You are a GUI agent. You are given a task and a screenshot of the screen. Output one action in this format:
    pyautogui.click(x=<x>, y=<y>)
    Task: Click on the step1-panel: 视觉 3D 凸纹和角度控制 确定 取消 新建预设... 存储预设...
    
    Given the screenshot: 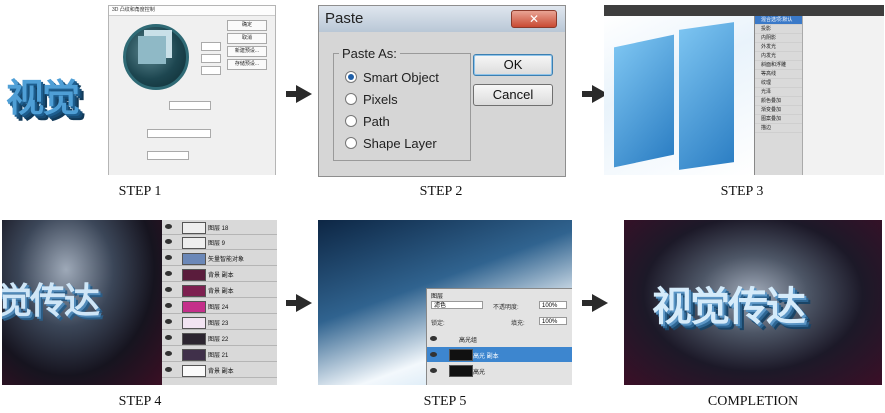 What is the action you would take?
    pyautogui.click(x=140, y=90)
    